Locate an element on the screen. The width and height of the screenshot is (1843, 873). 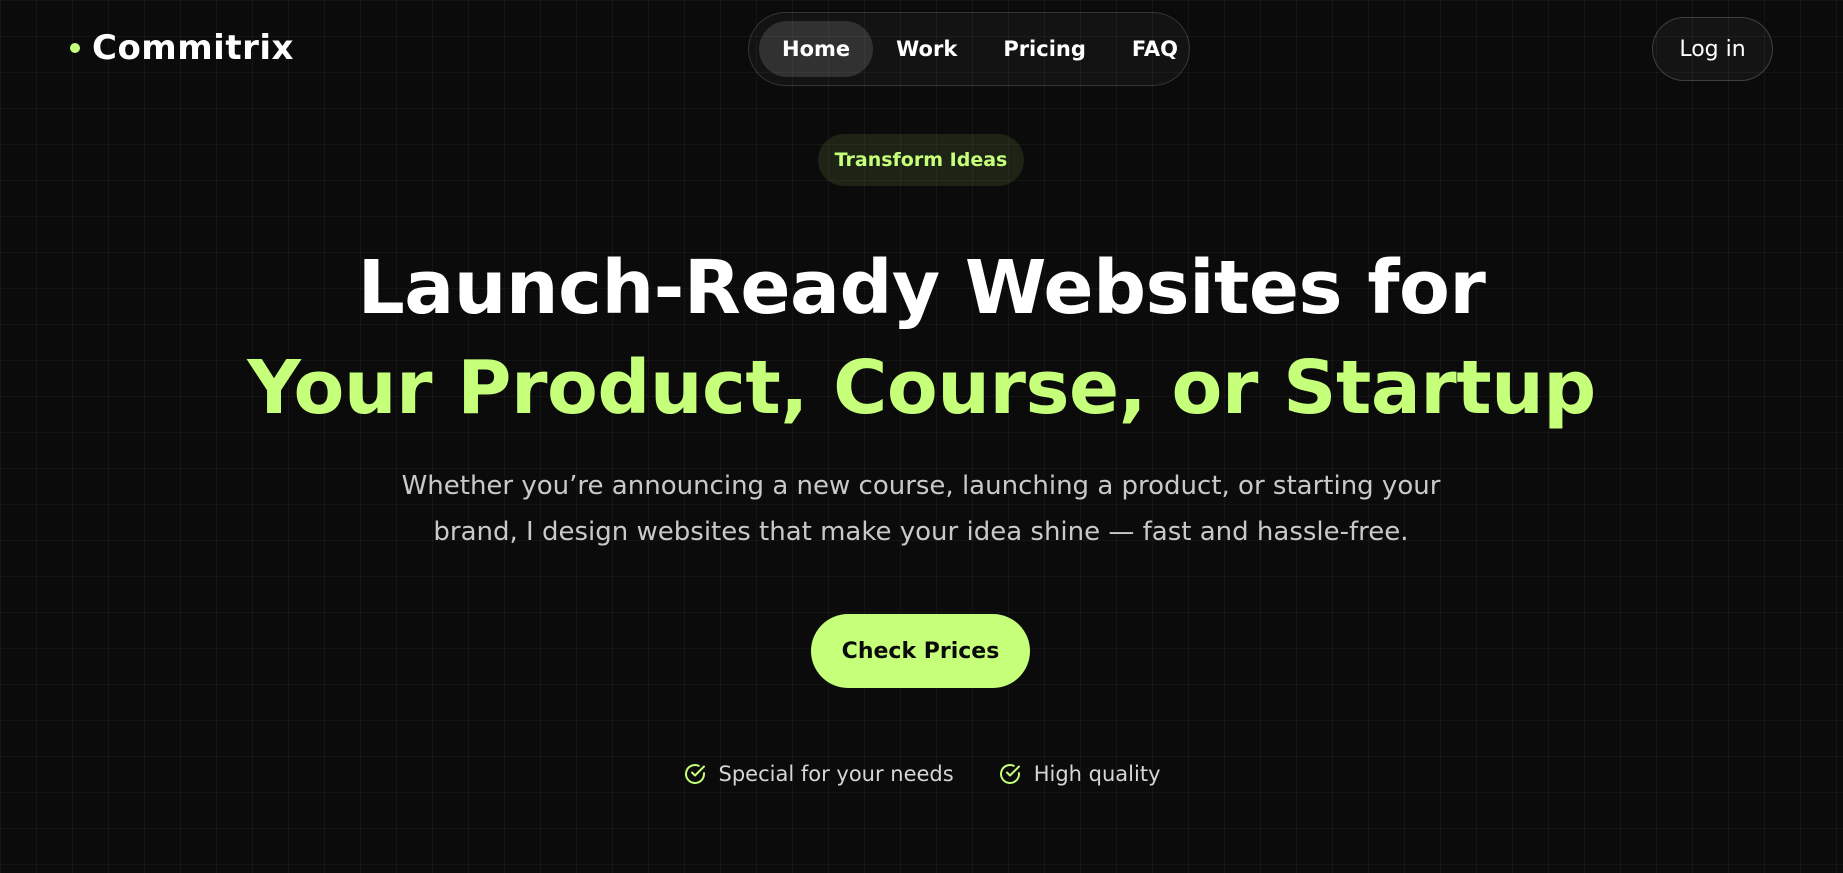
nav-item-pricing: Pricing is located at coordinates (1044, 49).